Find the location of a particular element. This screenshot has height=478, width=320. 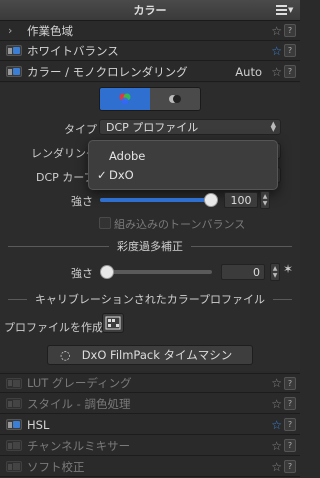

palette-titlebar: カラー ▼ is located at coordinates (150, 10).